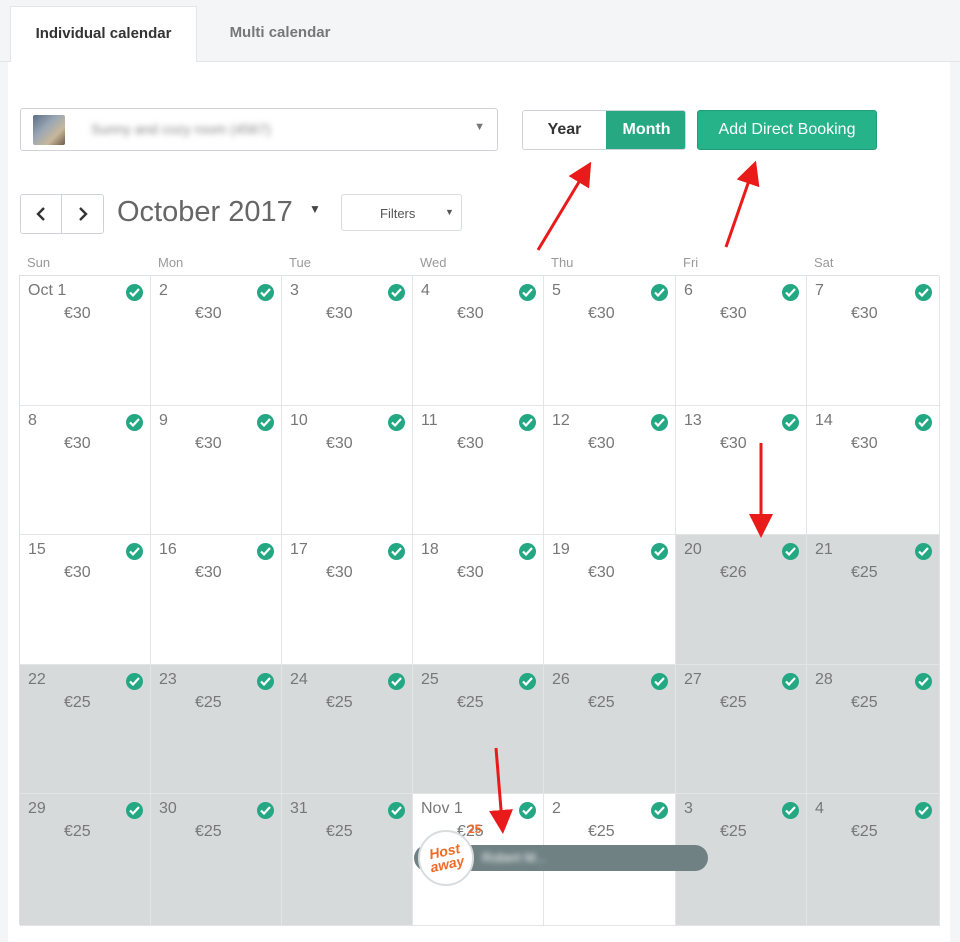  Describe the element at coordinates (347, 729) in the screenshot. I see `calendar-day-cell: 24 €25` at that location.